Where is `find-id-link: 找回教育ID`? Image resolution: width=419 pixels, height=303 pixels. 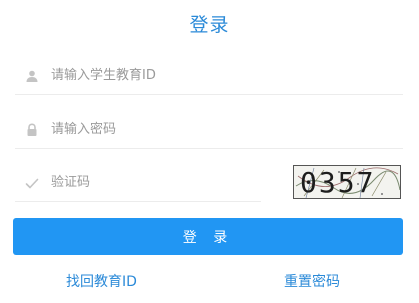
find-id-link: 找回教育ID is located at coordinates (101, 281).